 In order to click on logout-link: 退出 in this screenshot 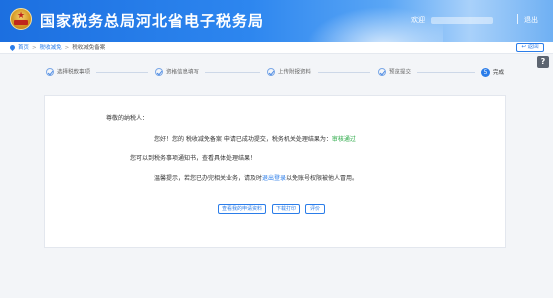, I will do `click(531, 20)`.